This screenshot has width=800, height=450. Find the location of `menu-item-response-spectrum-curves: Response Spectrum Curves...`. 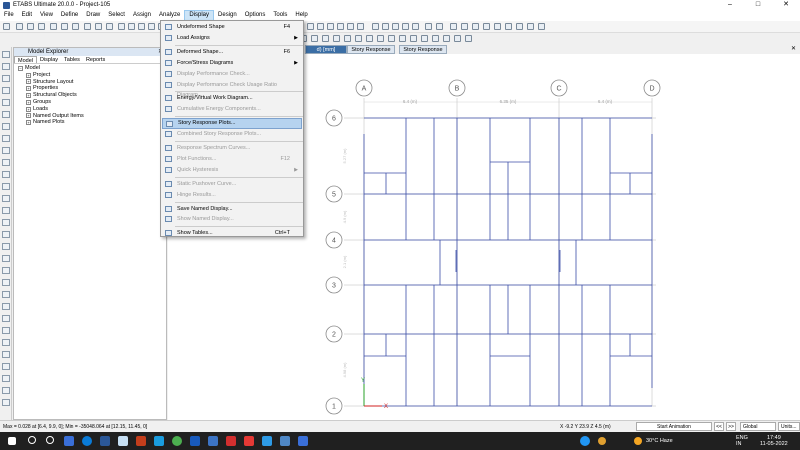

menu-item-response-spectrum-curves: Response Spectrum Curves... is located at coordinates (232, 148).